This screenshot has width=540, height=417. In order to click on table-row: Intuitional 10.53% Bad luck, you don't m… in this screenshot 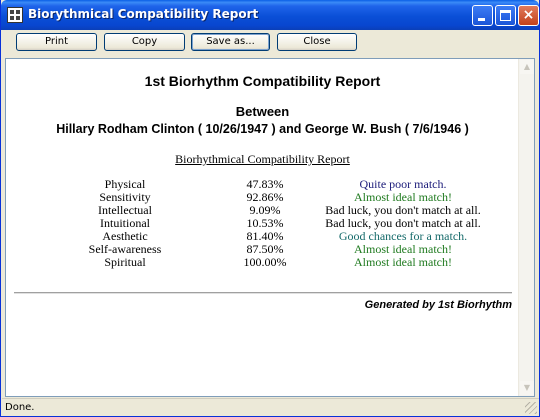, I will do `click(262, 223)`.